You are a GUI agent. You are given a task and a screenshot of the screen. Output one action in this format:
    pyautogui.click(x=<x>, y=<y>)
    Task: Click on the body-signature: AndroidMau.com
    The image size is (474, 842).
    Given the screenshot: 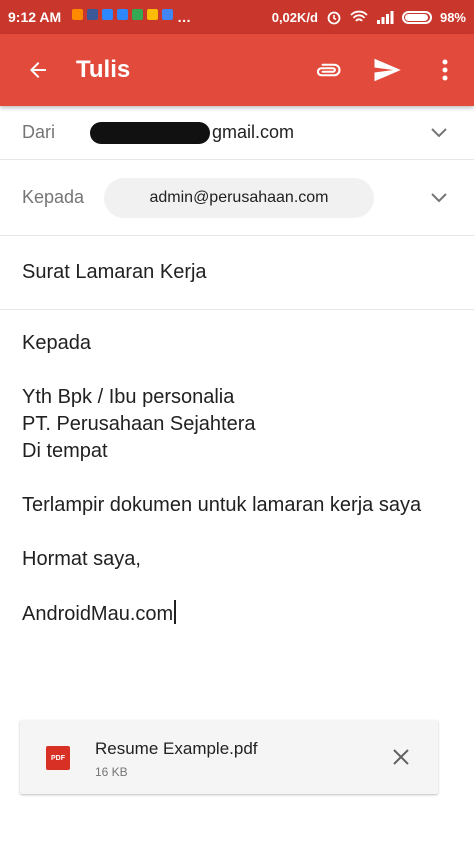 What is the action you would take?
    pyautogui.click(x=98, y=614)
    